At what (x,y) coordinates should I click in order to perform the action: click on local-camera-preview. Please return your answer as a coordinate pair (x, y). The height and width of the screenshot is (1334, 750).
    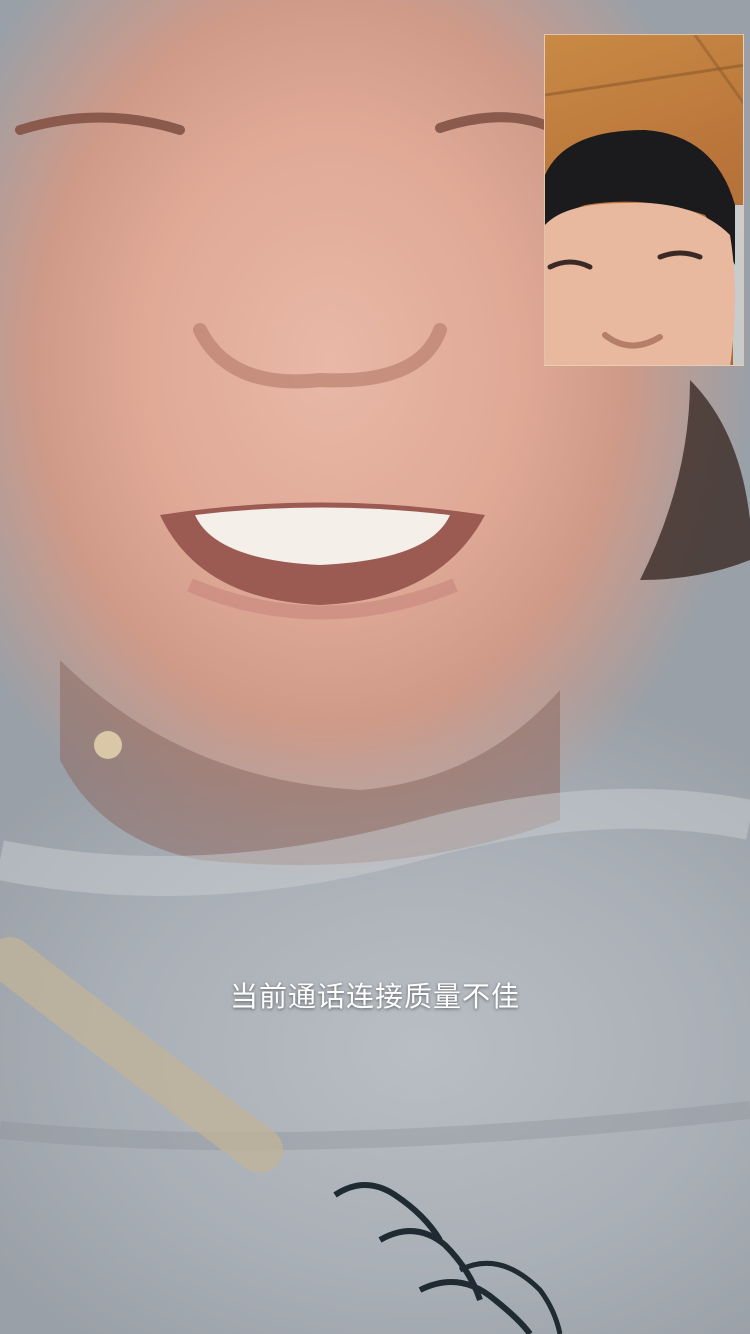
    Looking at the image, I should click on (644, 200).